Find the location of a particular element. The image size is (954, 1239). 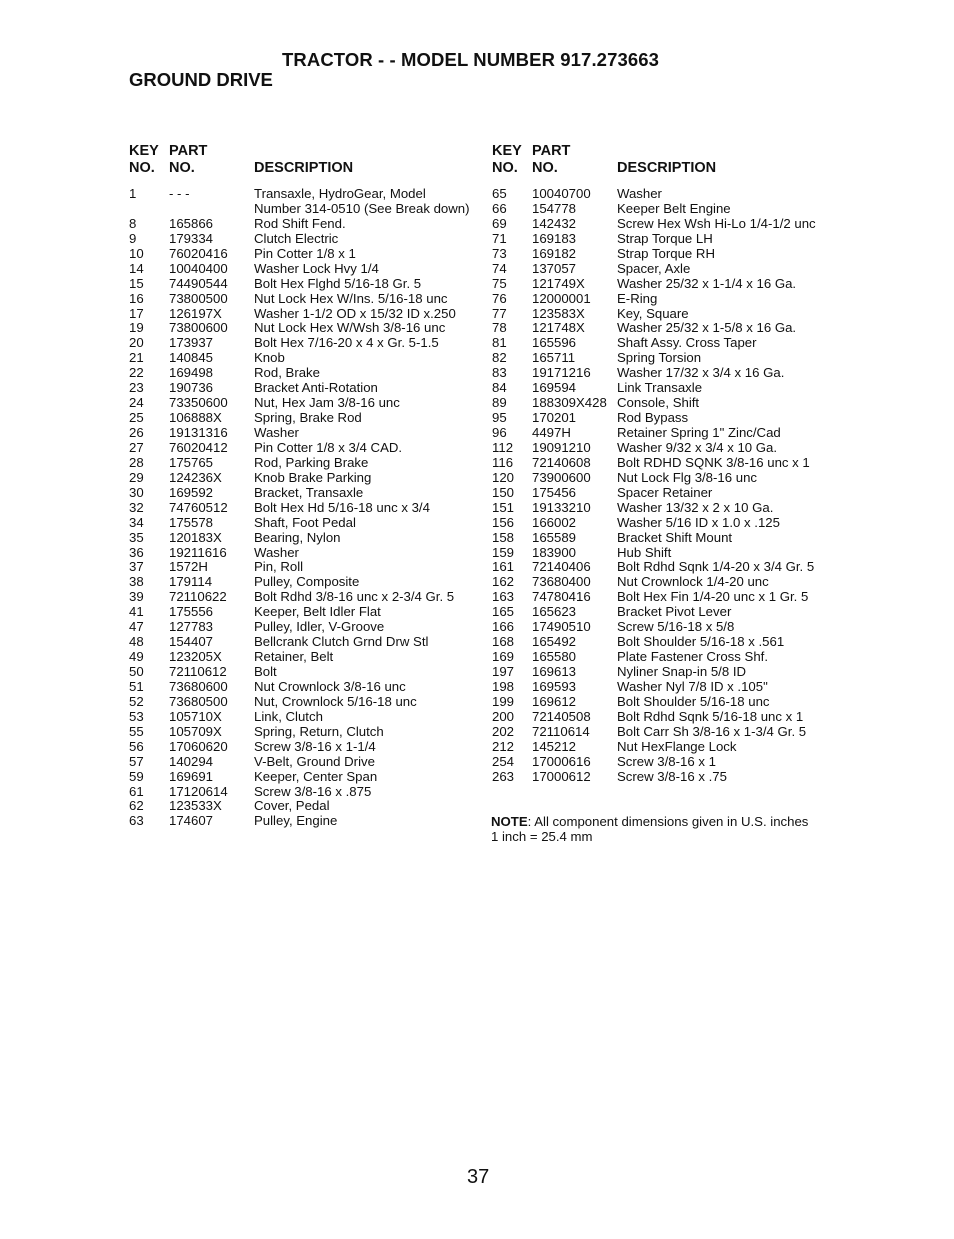

part-description: Key, Square is located at coordinates (653, 313).